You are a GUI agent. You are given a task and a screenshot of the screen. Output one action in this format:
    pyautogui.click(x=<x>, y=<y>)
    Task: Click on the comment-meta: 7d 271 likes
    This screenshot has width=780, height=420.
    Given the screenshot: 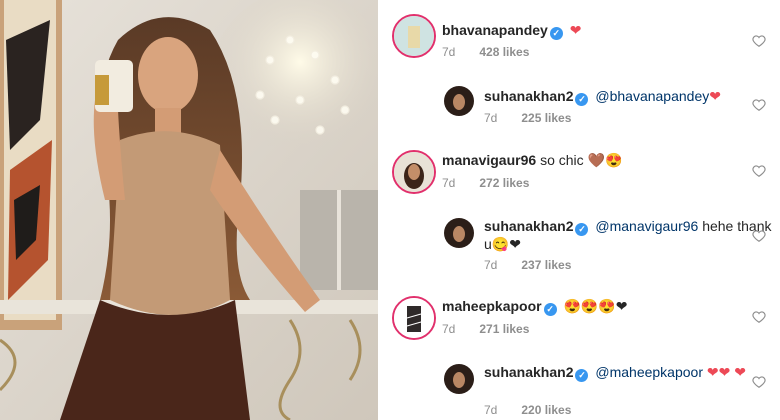 What is the action you would take?
    pyautogui.click(x=485, y=329)
    